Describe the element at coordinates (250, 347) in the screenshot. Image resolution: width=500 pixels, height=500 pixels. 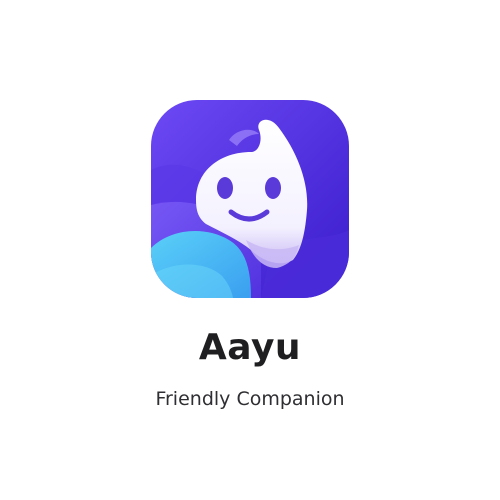
I see `app-name: Aayu` at that location.